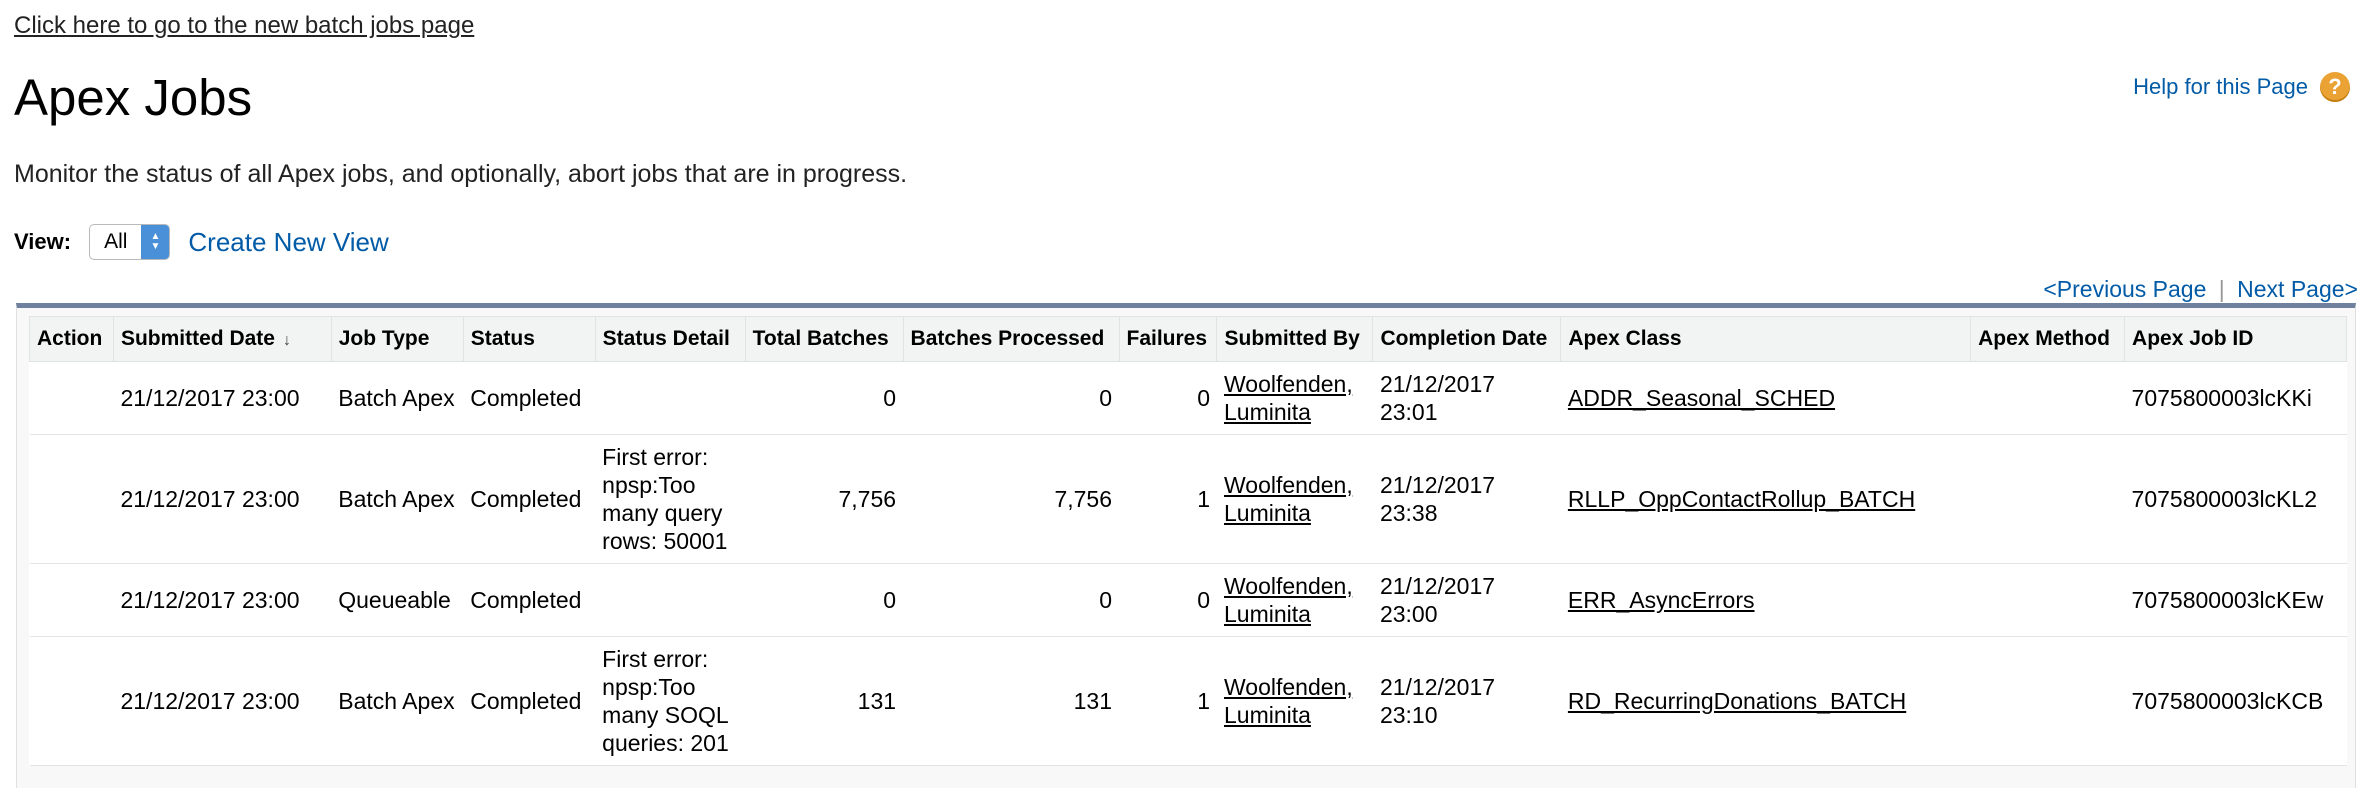  What do you see at coordinates (1466, 600) in the screenshot?
I see `cell-completion-date: 21/12/2017 23:00` at bounding box center [1466, 600].